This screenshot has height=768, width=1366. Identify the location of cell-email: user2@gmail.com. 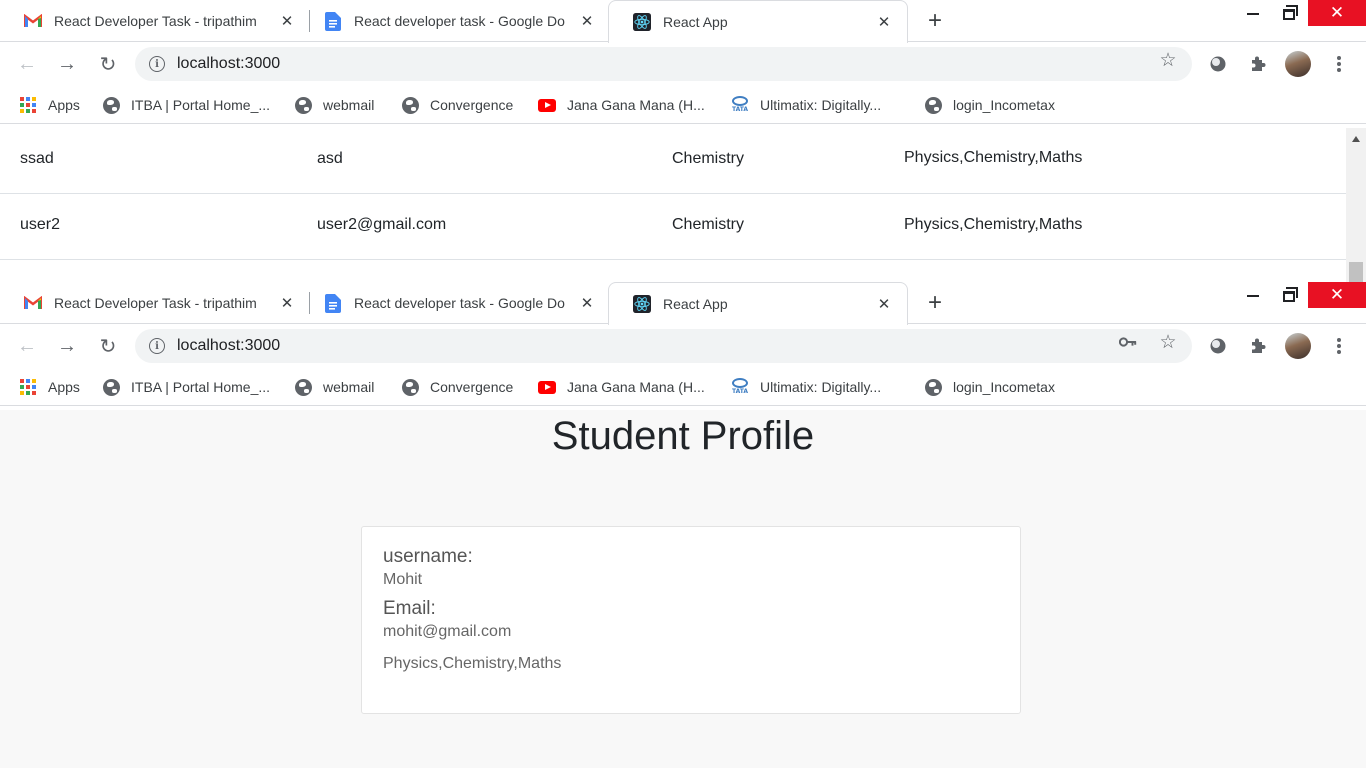
(382, 224).